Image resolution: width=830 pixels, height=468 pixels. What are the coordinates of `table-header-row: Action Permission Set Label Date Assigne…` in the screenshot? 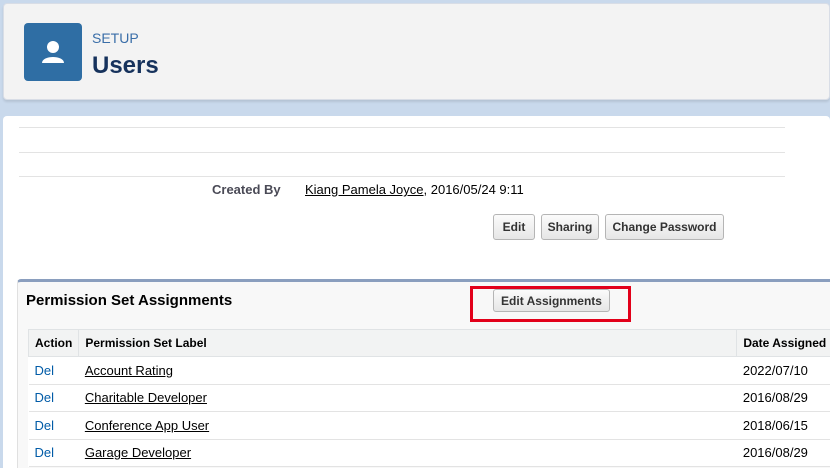 It's located at (428, 343).